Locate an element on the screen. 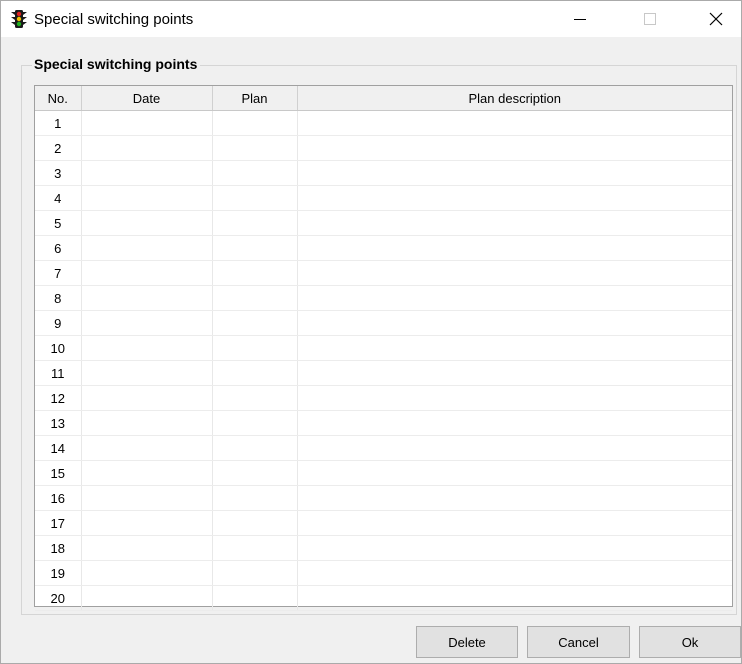  table-row: 10 is located at coordinates (383, 348).